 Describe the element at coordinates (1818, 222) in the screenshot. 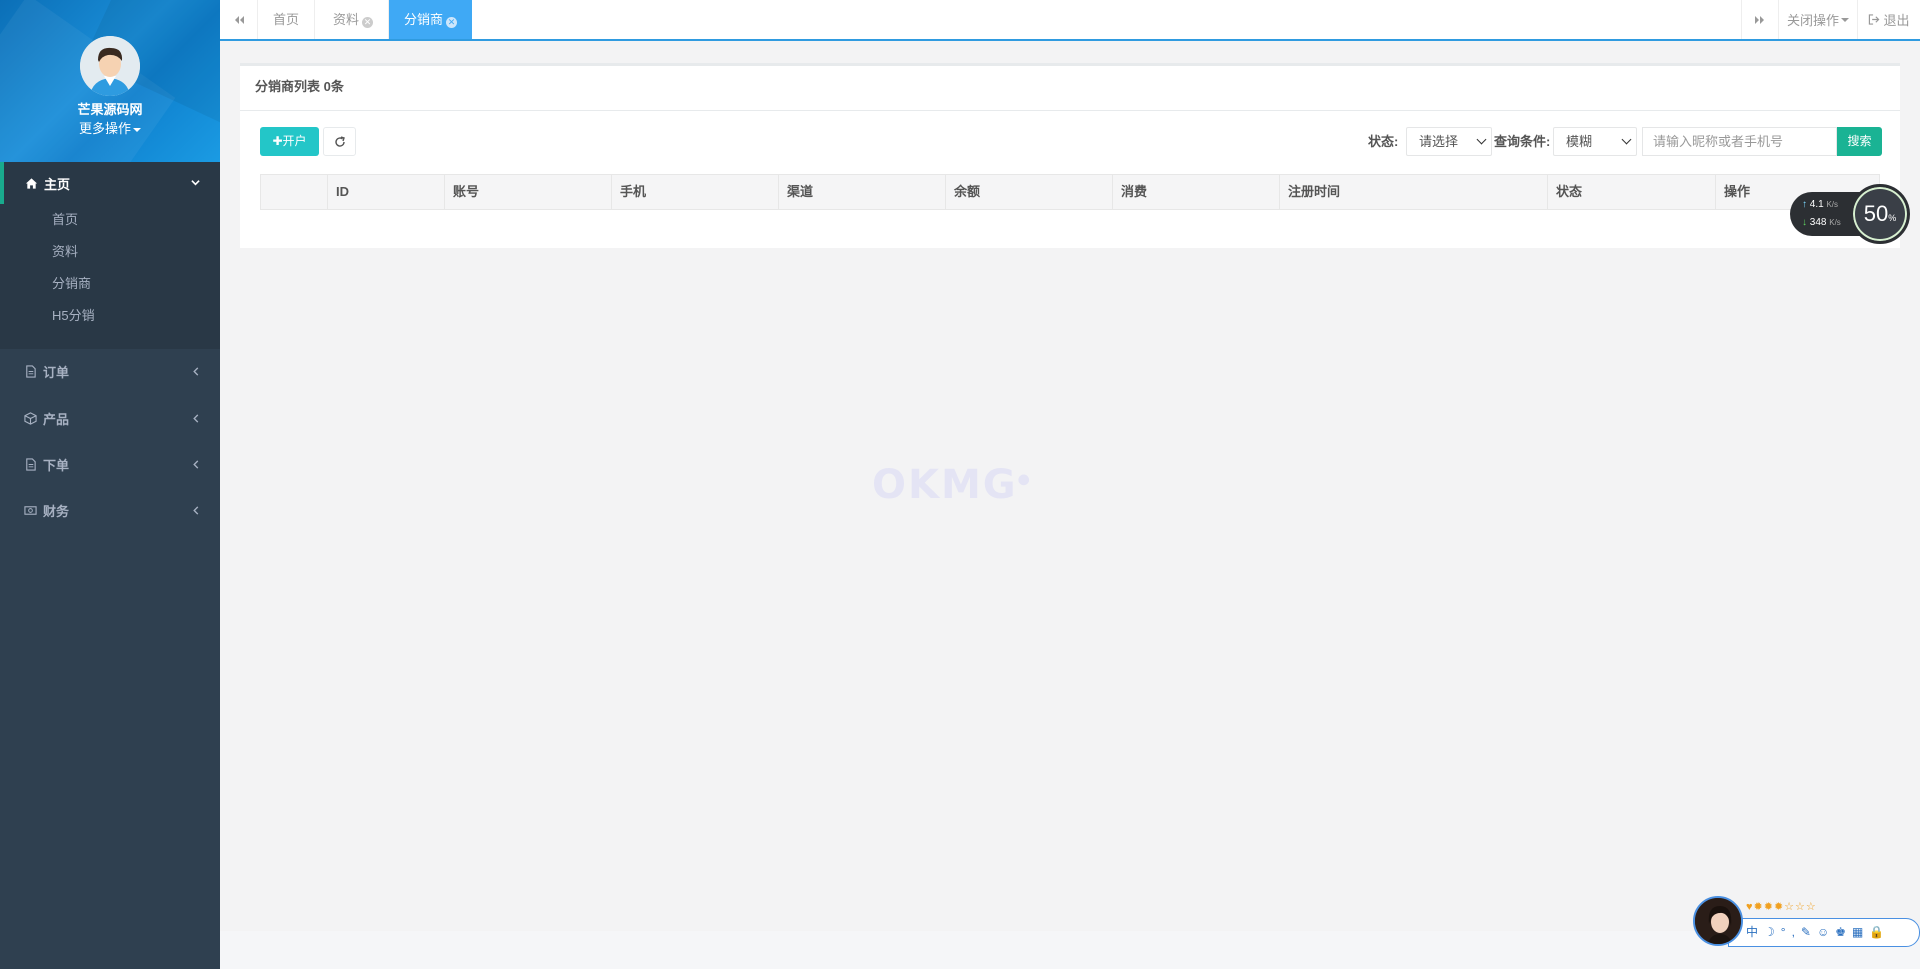

I see `download-value: 348` at that location.